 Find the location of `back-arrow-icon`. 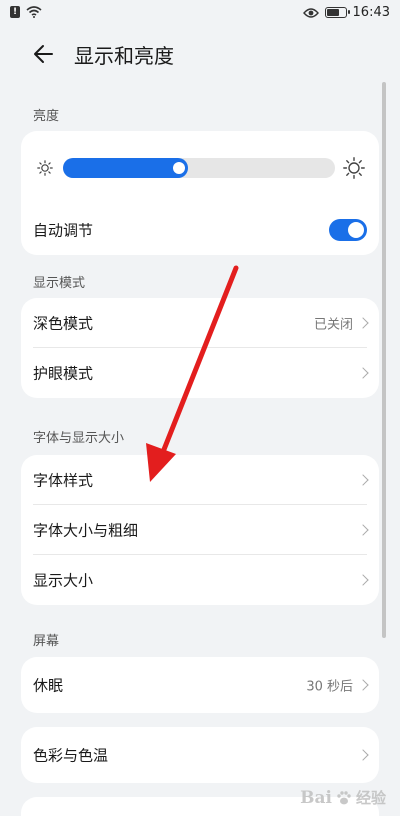

back-arrow-icon is located at coordinates (43, 54).